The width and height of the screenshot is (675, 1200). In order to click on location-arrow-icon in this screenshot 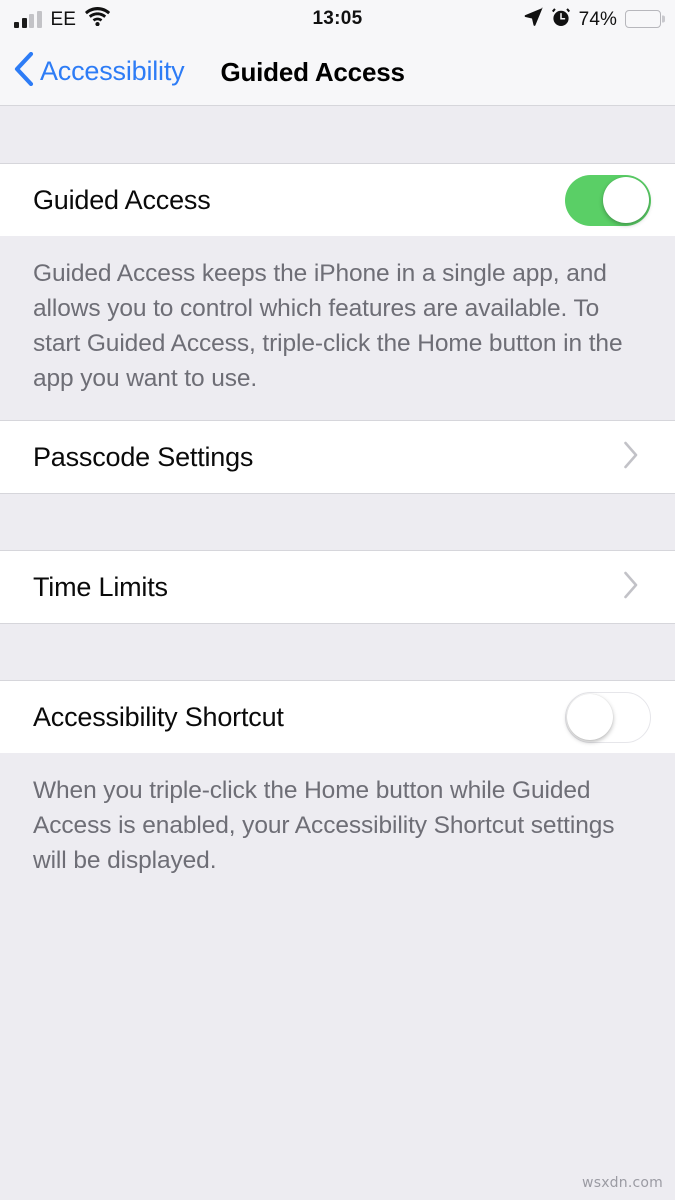, I will do `click(533, 19)`.